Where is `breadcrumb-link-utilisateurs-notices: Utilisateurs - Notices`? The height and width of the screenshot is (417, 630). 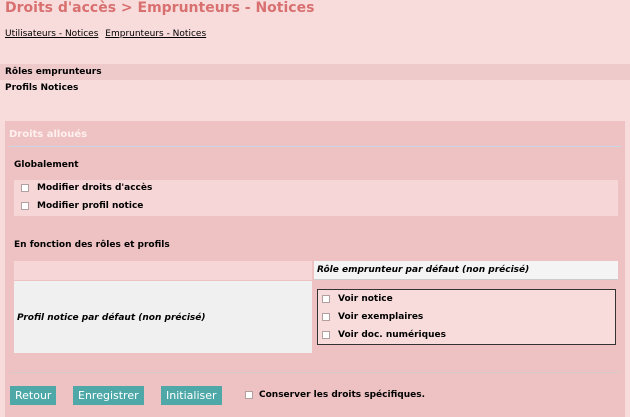 breadcrumb-link-utilisateurs-notices: Utilisateurs - Notices is located at coordinates (51, 34).